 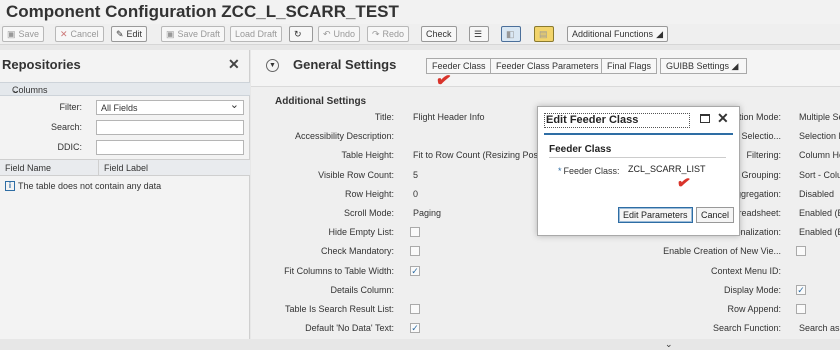 What do you see at coordinates (415, 194) in the screenshot?
I see `property-value: 0` at bounding box center [415, 194].